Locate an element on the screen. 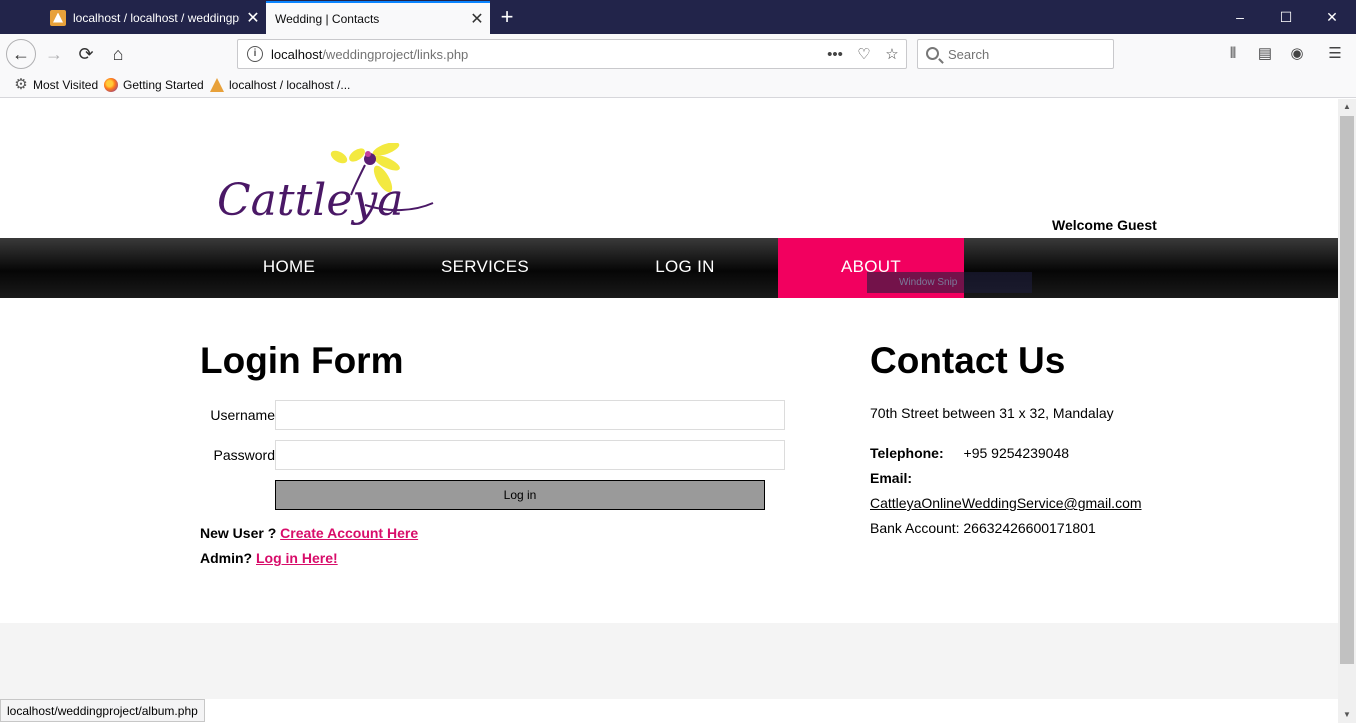 The width and height of the screenshot is (1356, 723). url-path: /weddingproject/links.php is located at coordinates (395, 54).